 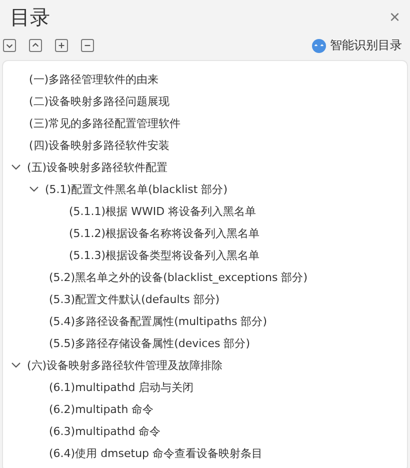 What do you see at coordinates (9, 45) in the screenshot?
I see `expand-button` at bounding box center [9, 45].